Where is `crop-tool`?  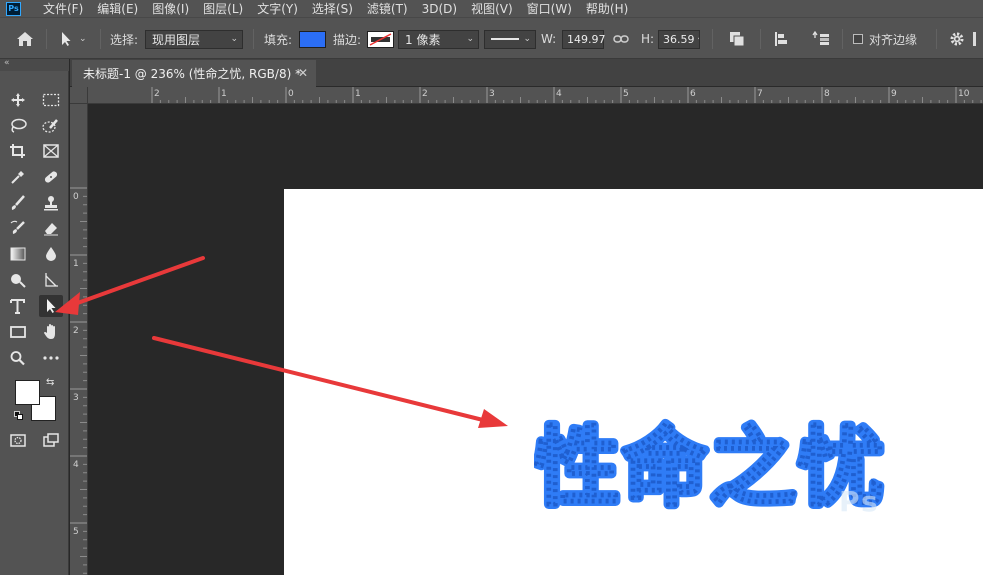 crop-tool is located at coordinates (18, 151).